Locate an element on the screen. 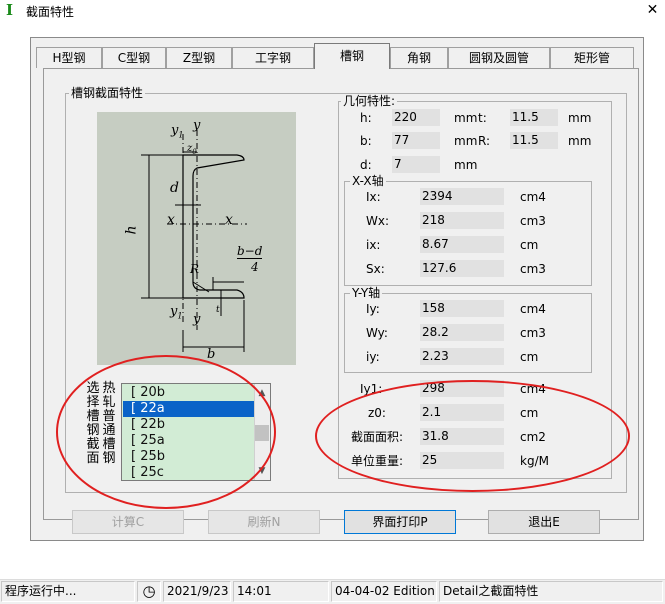 The height and width of the screenshot is (604, 665). Wy-value: 28.2 is located at coordinates (462, 332).